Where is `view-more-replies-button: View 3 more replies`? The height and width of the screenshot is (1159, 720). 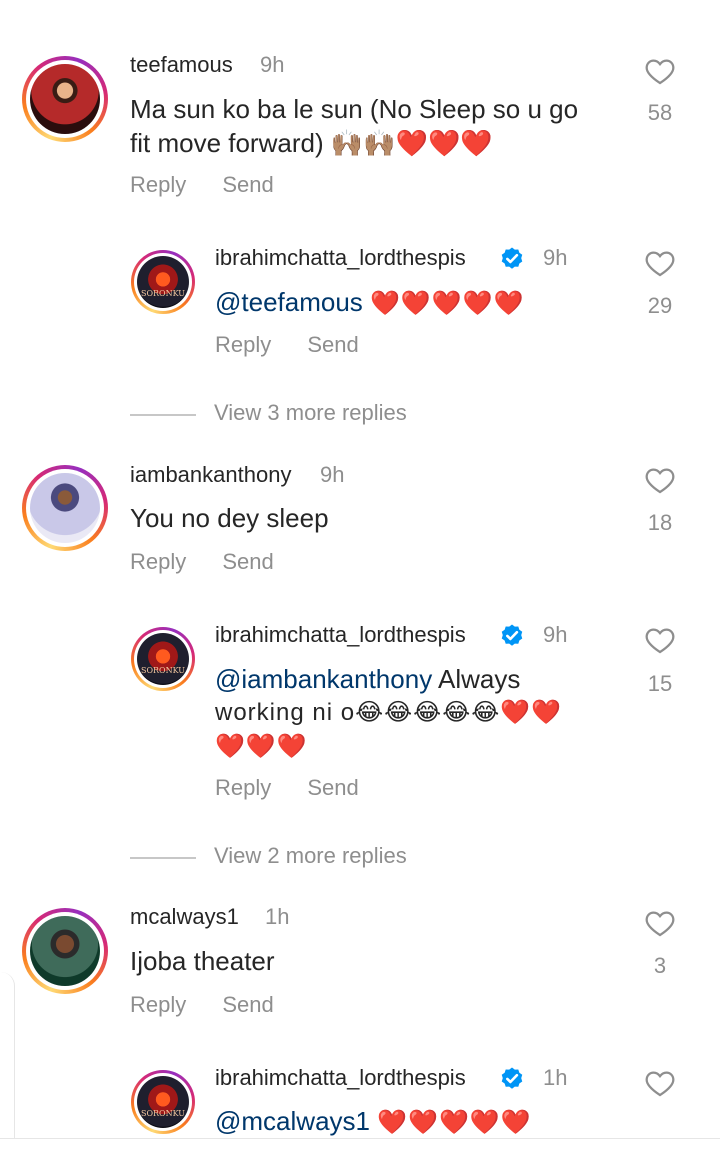 view-more-replies-button: View 3 more replies is located at coordinates (330, 415).